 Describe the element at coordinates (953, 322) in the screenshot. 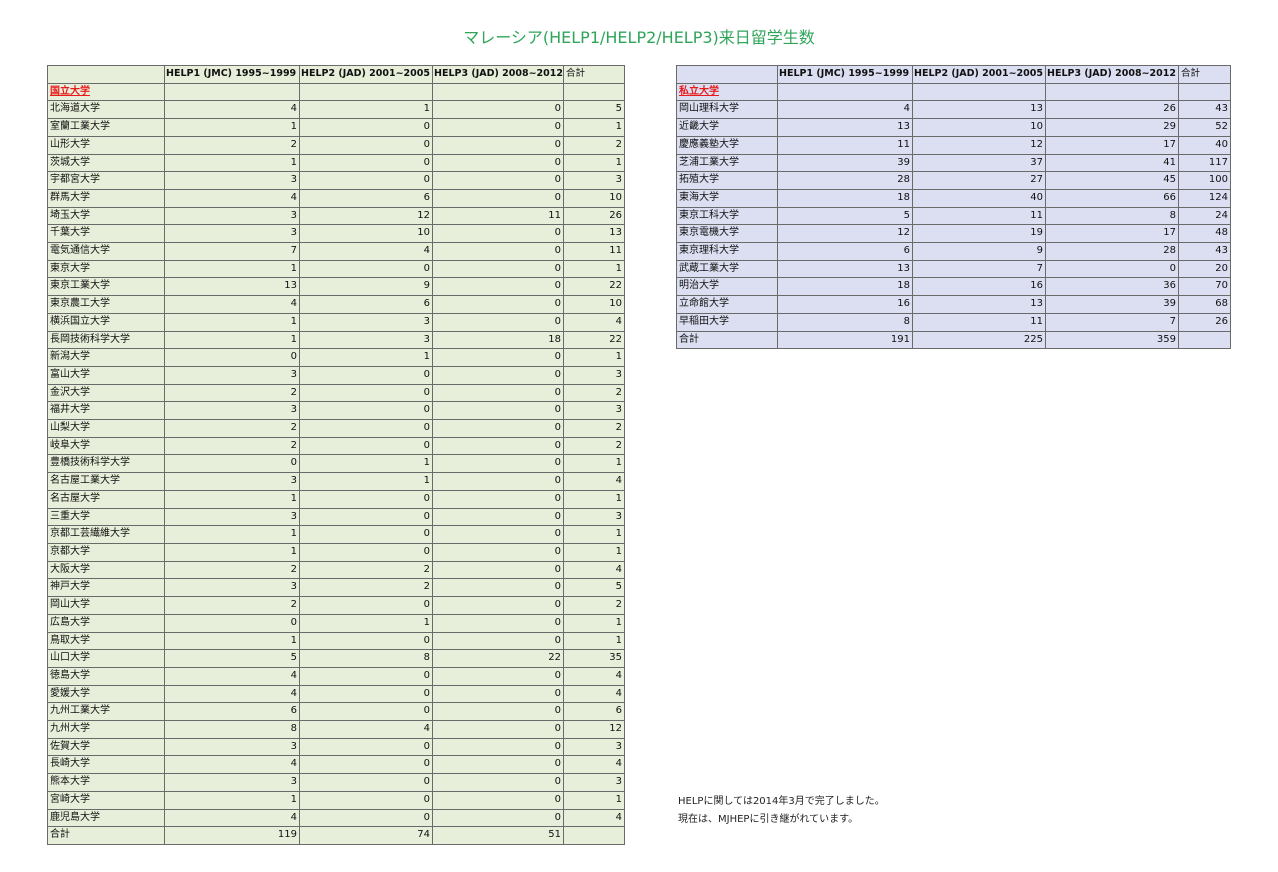

I see `table-row: 早稲田大学 8 11 7 26` at that location.